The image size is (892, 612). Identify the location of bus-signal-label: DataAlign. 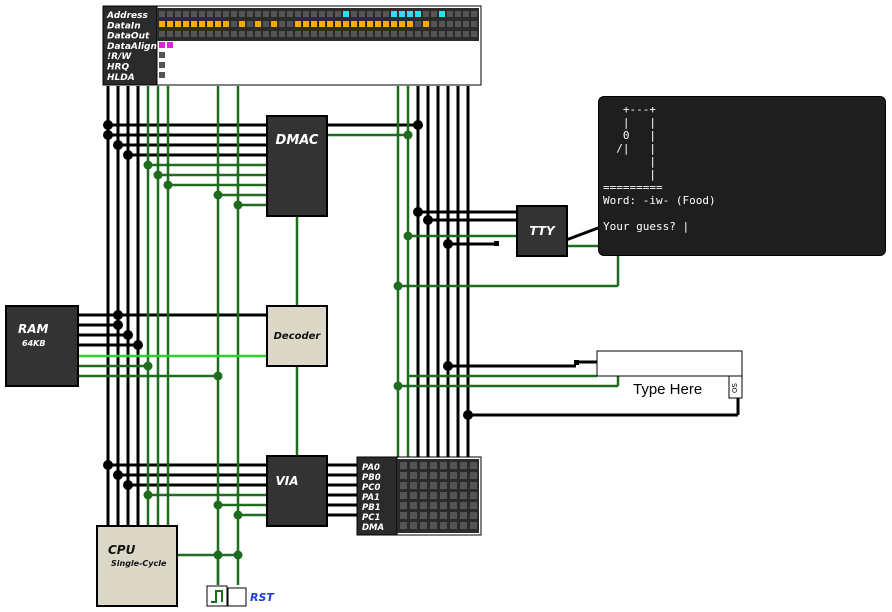
(132, 47).